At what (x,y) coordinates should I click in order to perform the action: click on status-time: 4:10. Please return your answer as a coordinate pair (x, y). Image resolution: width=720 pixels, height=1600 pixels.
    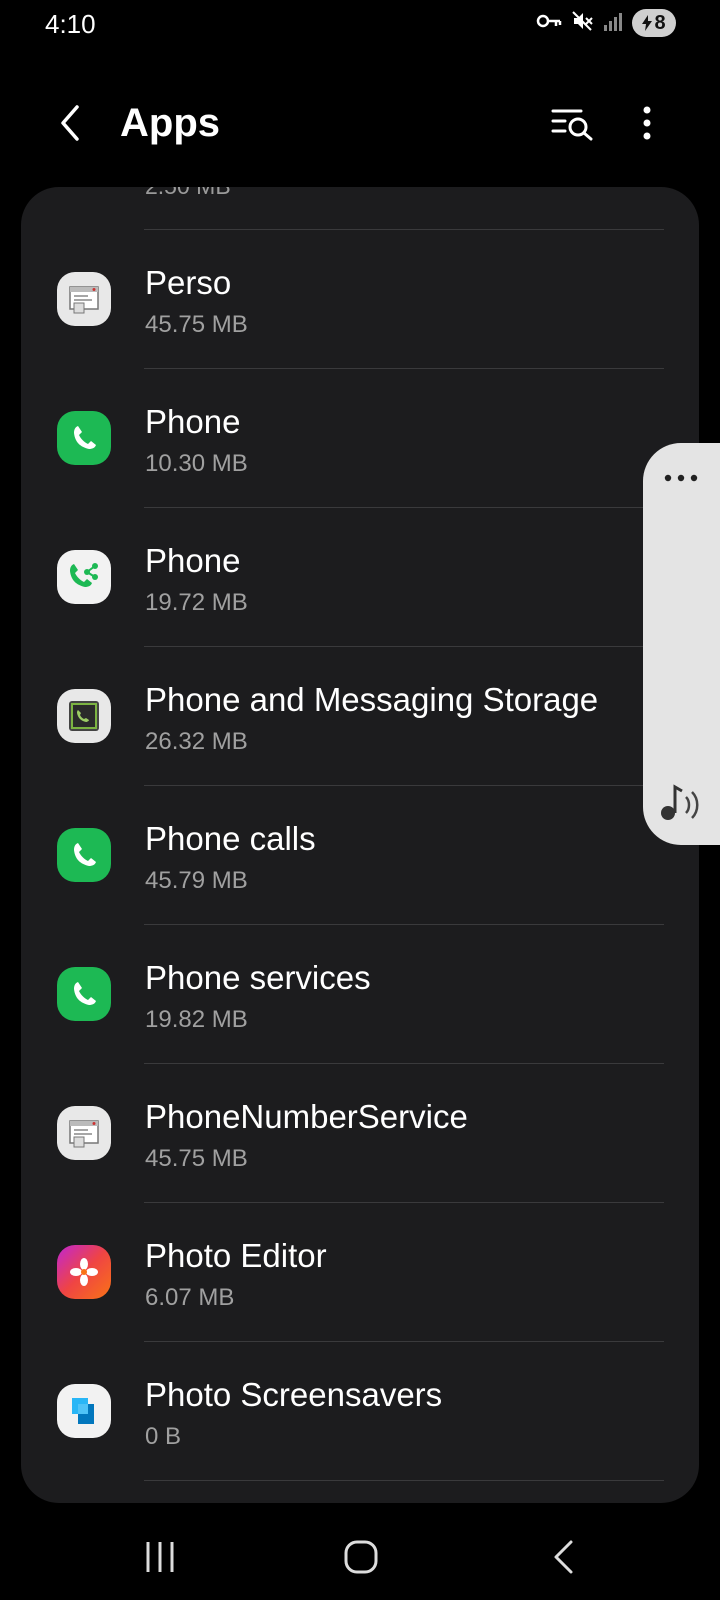
    Looking at the image, I should click on (70, 24).